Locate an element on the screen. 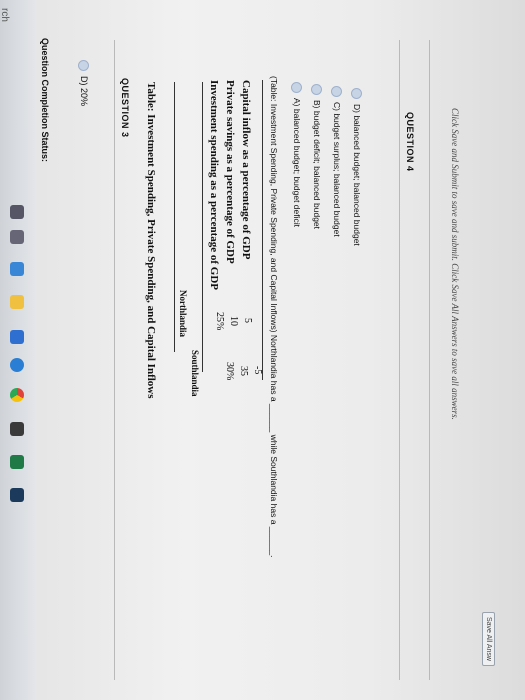  table-top-rule is located at coordinates (174, 217).